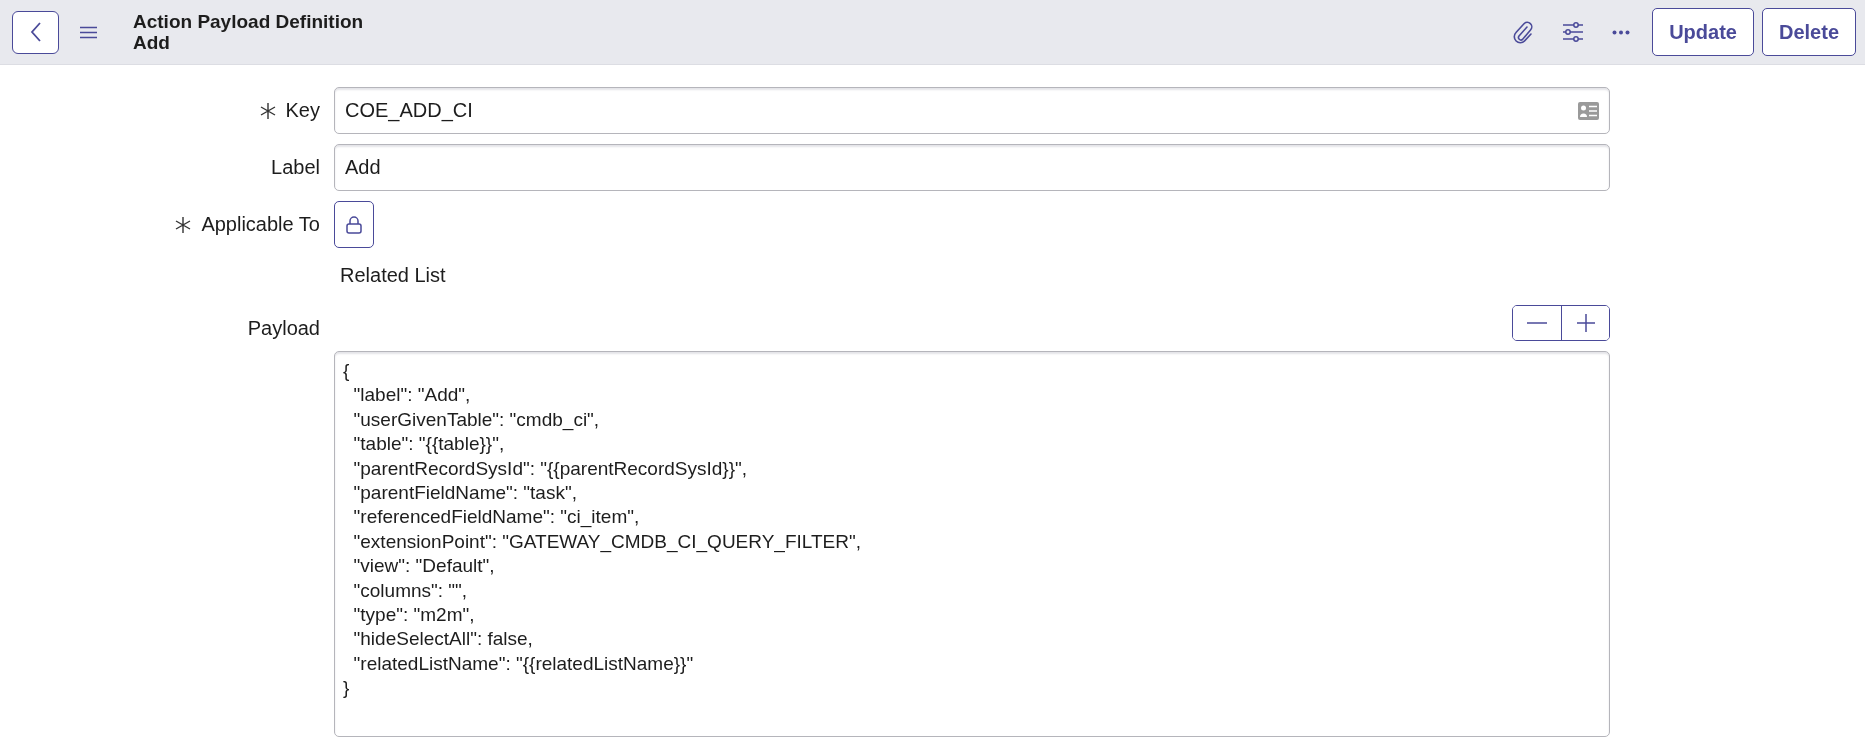  What do you see at coordinates (295, 167) in the screenshot?
I see `field-label: Label` at bounding box center [295, 167].